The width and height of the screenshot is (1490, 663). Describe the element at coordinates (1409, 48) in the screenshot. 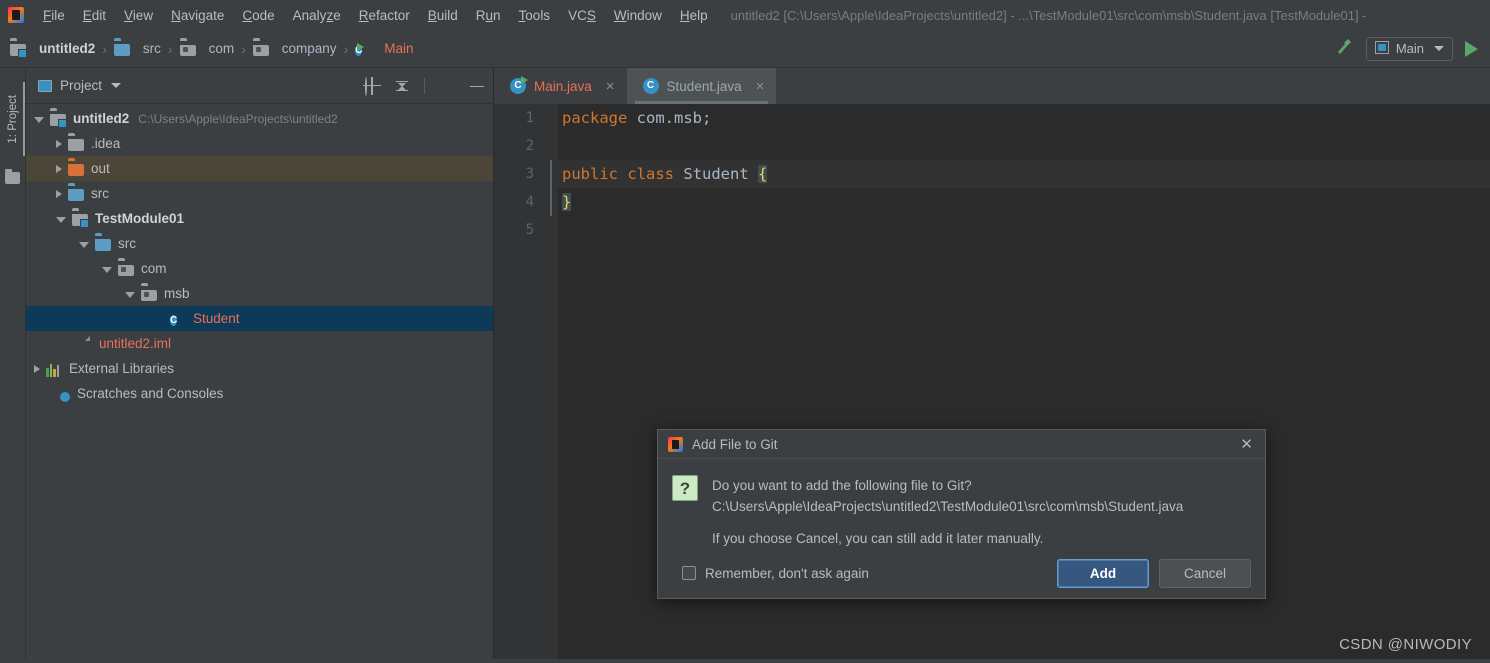

I see `run-configuration-selector: Main` at that location.